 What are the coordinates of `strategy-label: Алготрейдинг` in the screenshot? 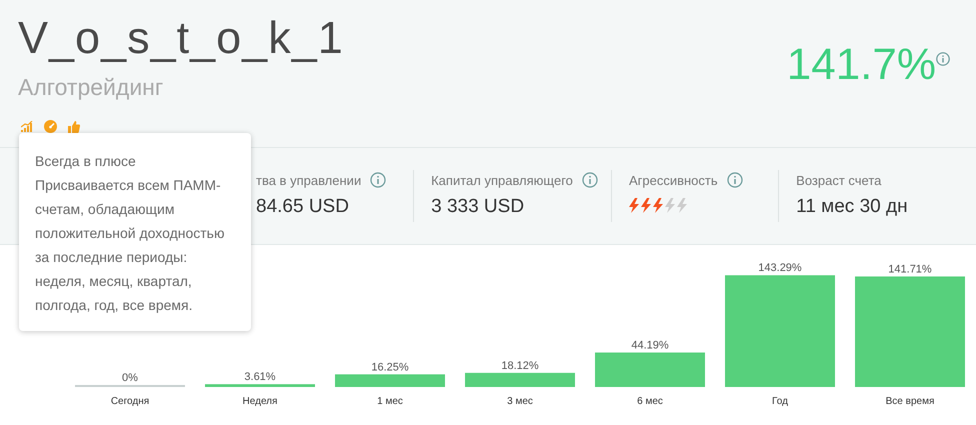 It's located at (91, 87).